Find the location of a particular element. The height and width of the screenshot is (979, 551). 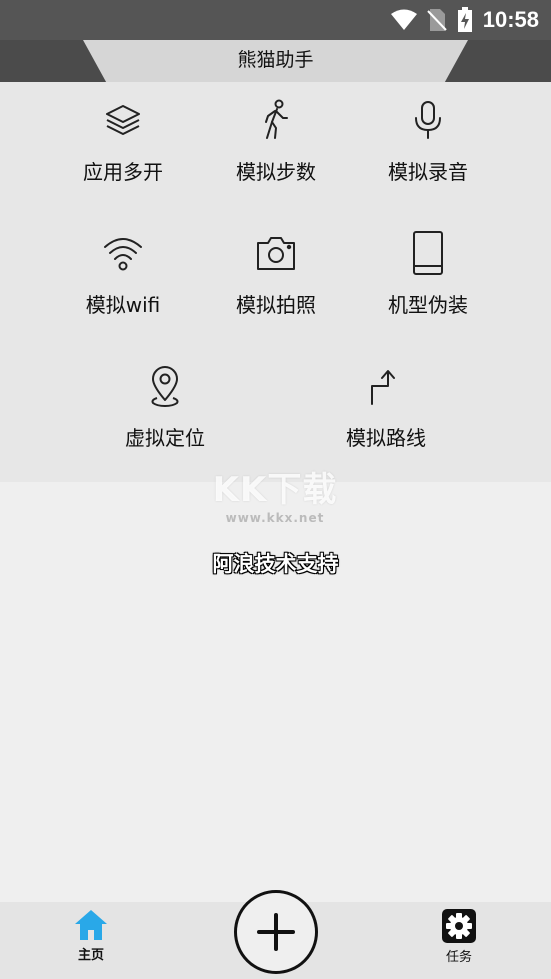

support-text: 阿浪技术支持 is located at coordinates (275, 564).